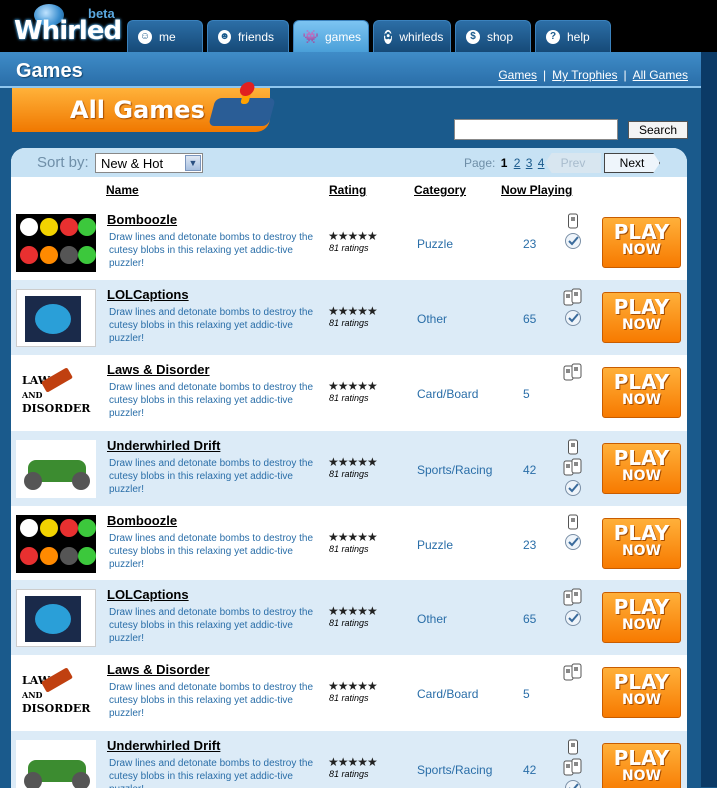 This screenshot has width=717, height=788. I want to click on sort-label: Sort by:, so click(63, 162).